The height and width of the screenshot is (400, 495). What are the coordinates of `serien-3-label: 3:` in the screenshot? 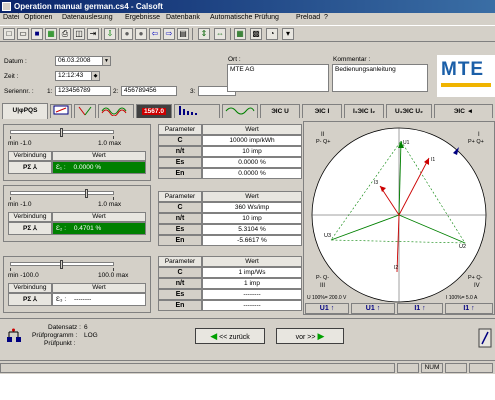 It's located at (193, 91).